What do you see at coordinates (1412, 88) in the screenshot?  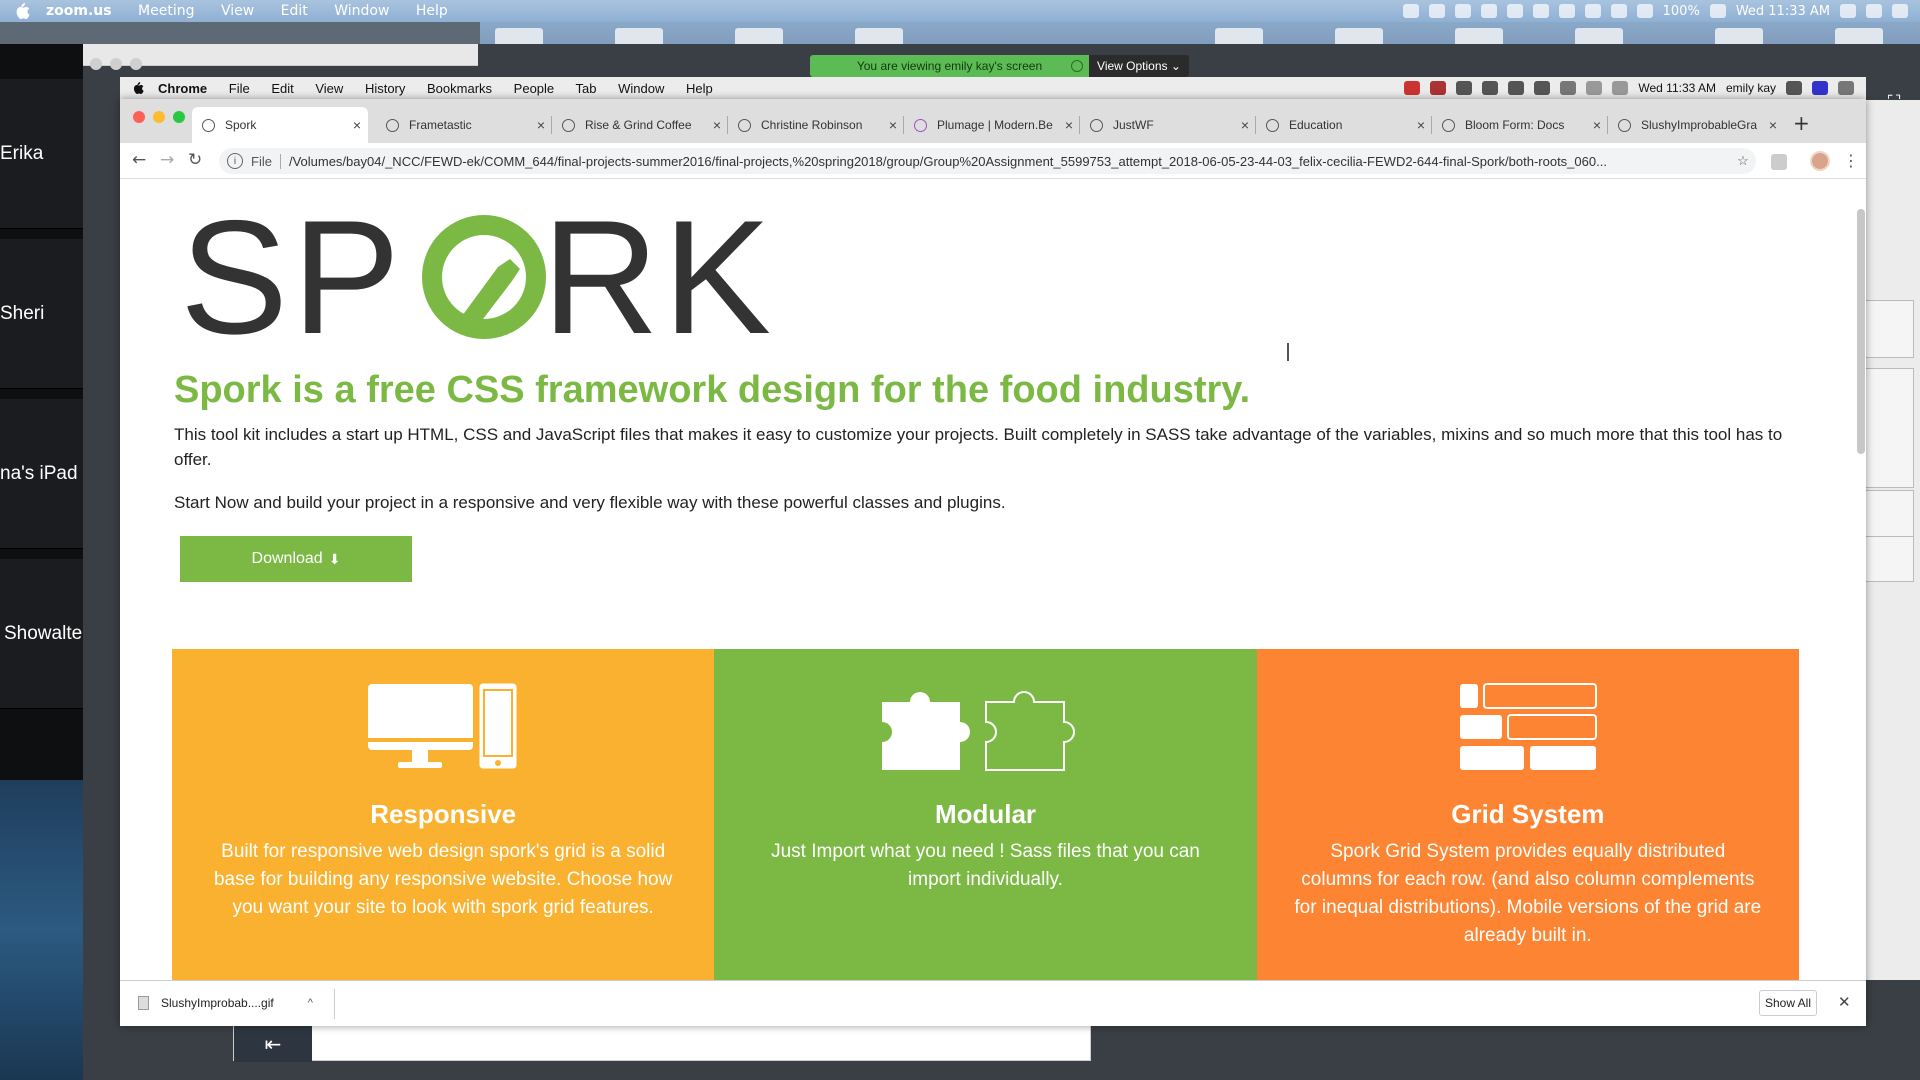 I see `dropbox-icon` at bounding box center [1412, 88].